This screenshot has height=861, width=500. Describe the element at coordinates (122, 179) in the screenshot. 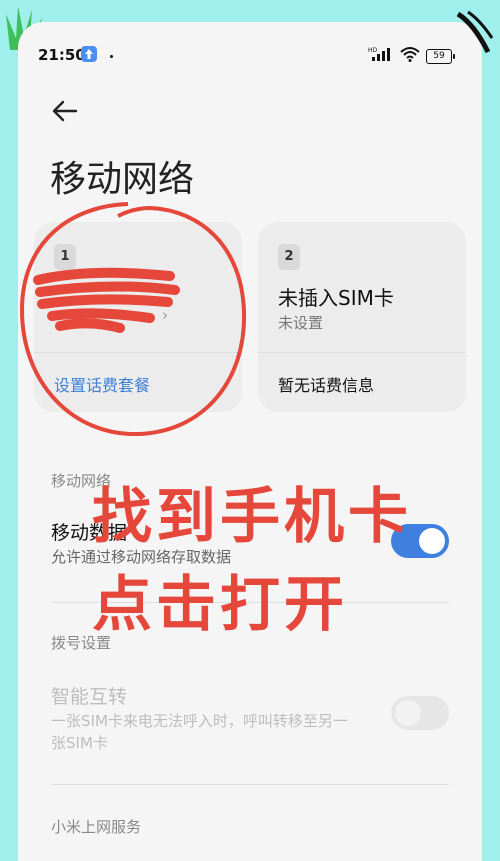

I see `page-title: 移动网络` at that location.